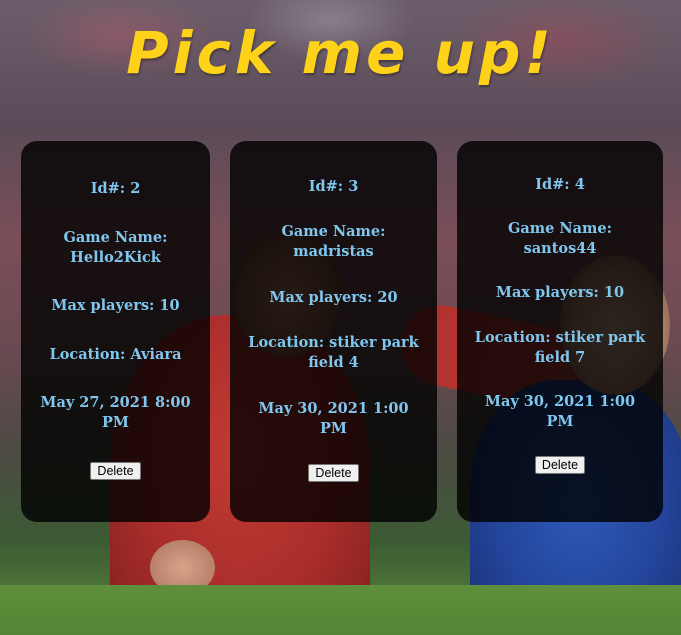 The width and height of the screenshot is (681, 635). Describe the element at coordinates (115, 413) in the screenshot. I see `game-datetime: May 27, 2021 8:00 PM` at that location.